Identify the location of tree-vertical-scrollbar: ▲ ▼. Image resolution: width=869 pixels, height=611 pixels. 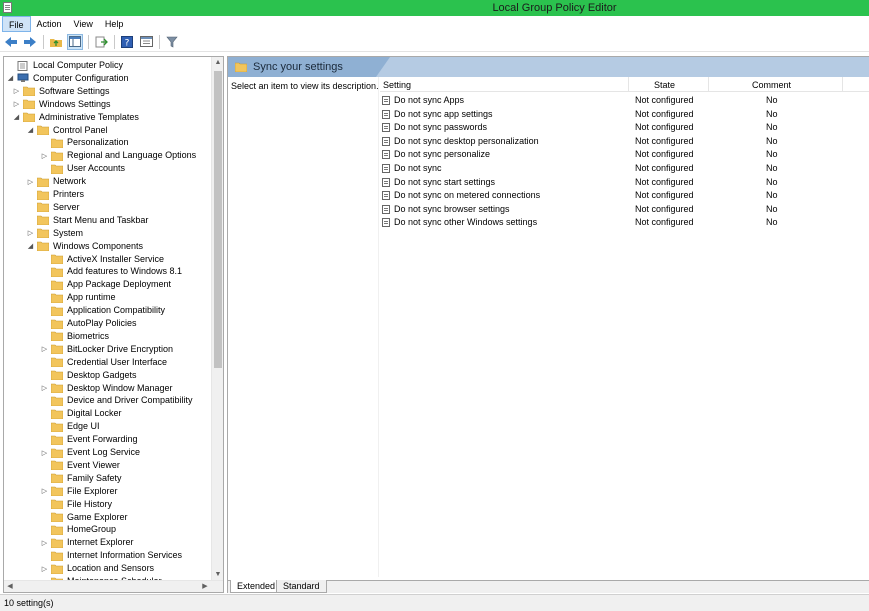
(217, 319).